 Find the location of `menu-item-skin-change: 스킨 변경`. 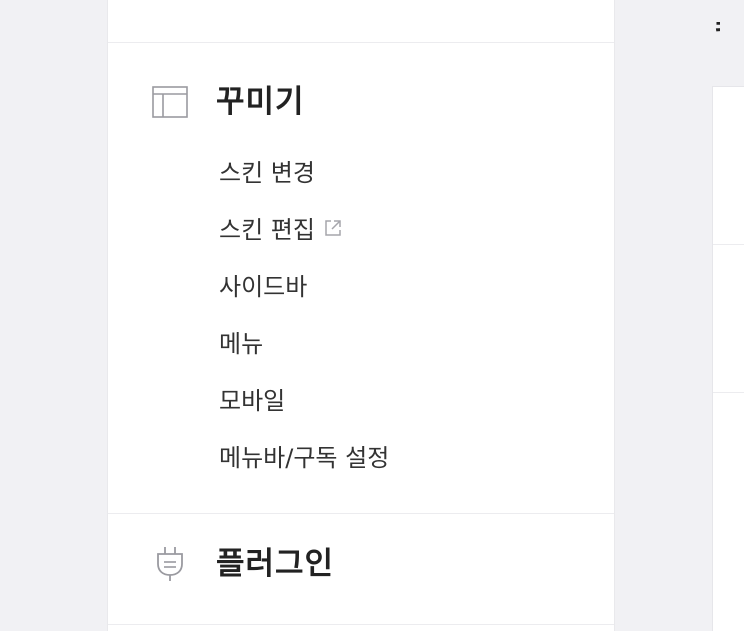

menu-item-skin-change: 스킨 변경 is located at coordinates (304, 170).